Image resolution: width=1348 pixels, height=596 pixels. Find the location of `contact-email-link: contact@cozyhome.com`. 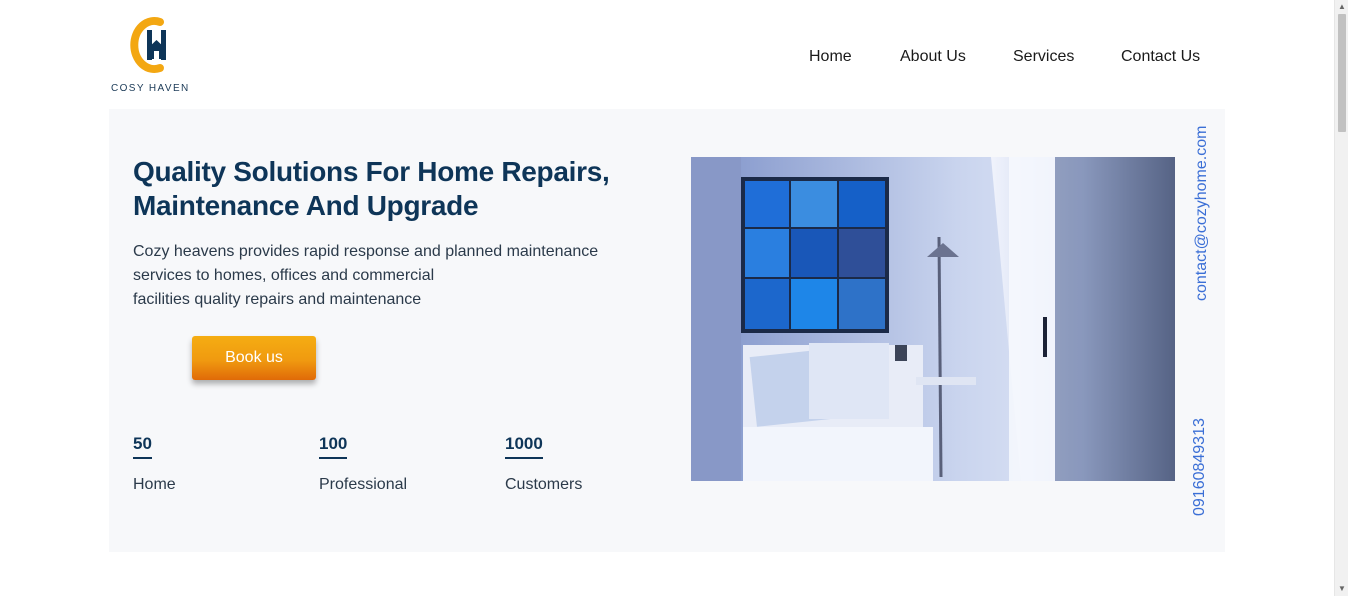

contact-email-link: contact@cozyhome.com is located at coordinates (1202, 213).